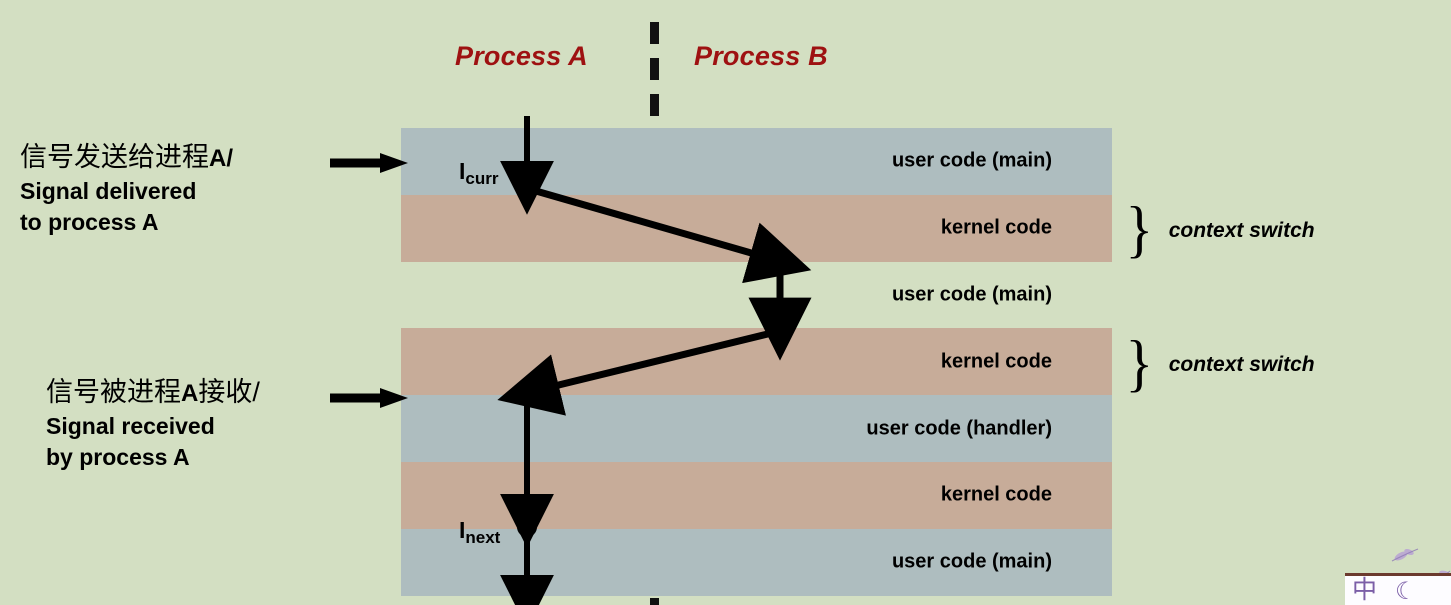 This screenshot has width=1451, height=605. What do you see at coordinates (756, 562) in the screenshot?
I see `band-user-code-main-3: user code (main)` at bounding box center [756, 562].